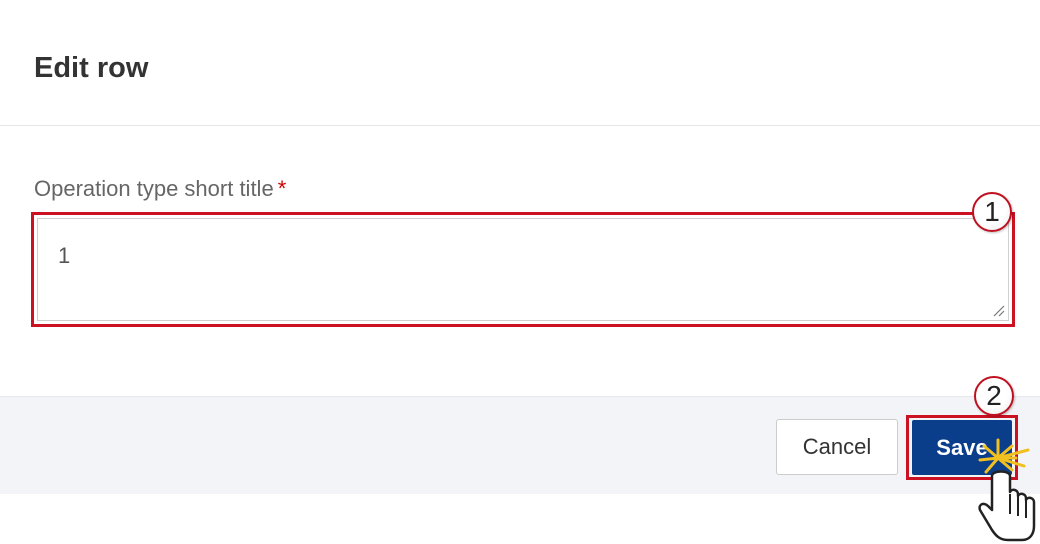 The width and height of the screenshot is (1040, 544). I want to click on textarea-value: 1, so click(64, 256).